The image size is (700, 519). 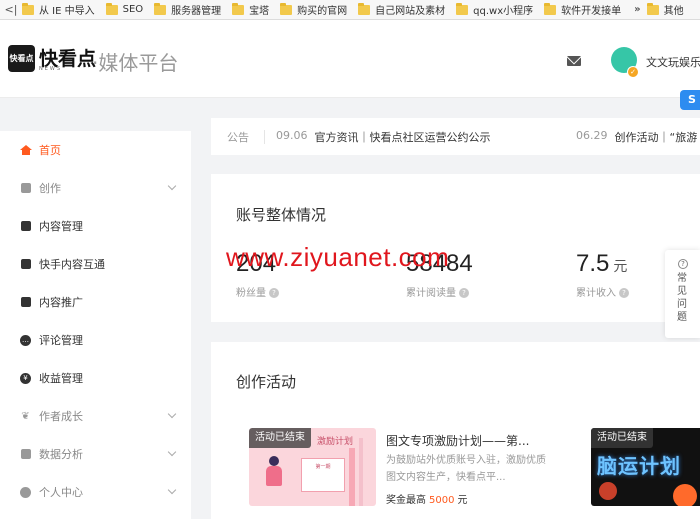 I want to click on question-icon: ?, so click(x=683, y=264).